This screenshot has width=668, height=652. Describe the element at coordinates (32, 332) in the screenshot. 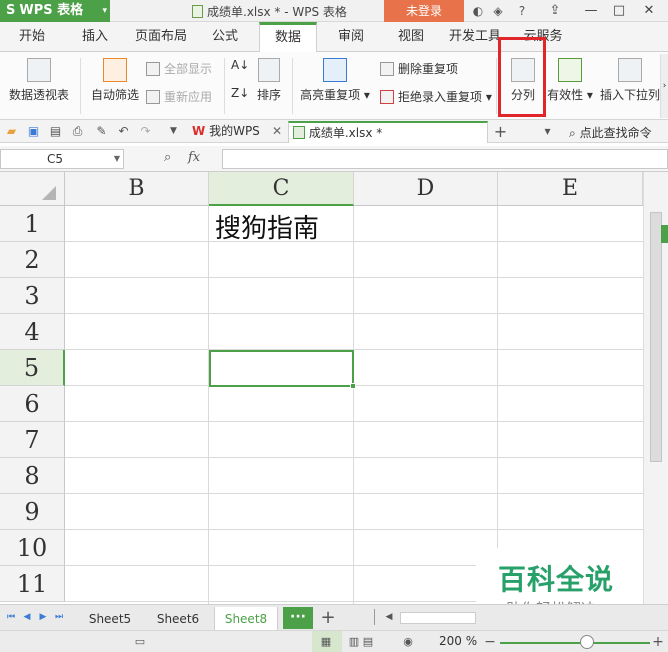

I see `row-header: 4` at that location.